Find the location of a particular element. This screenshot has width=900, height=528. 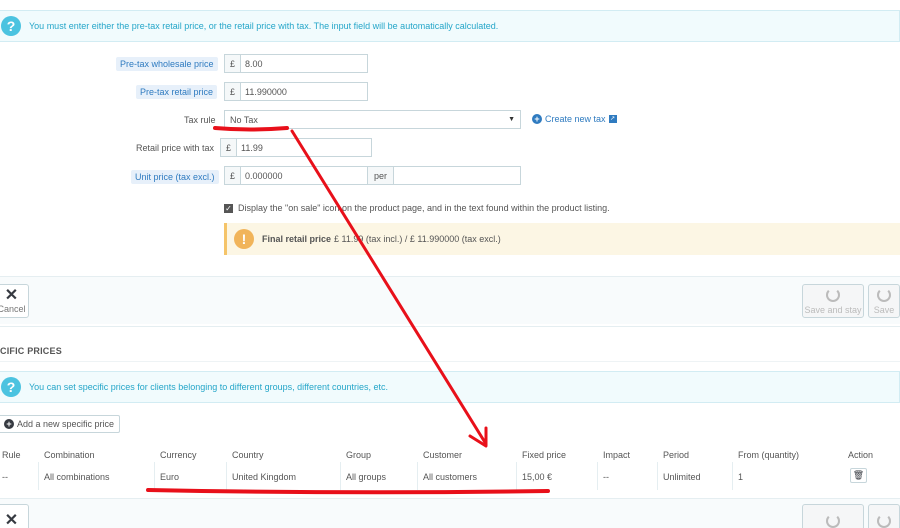

cell-group: All groups is located at coordinates (366, 477).